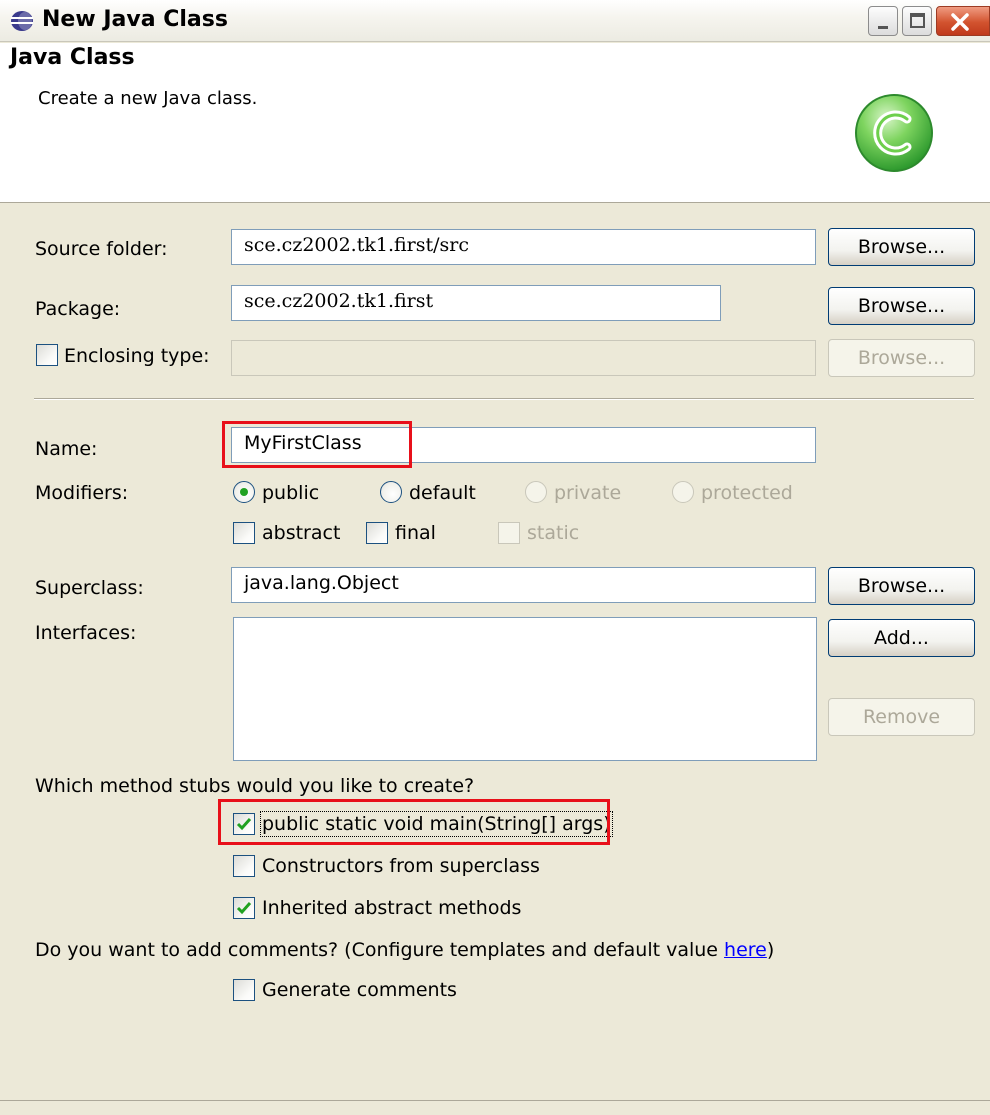 The image size is (990, 1115). Describe the element at coordinates (359, 990) in the screenshot. I see `generate-comments-label: Generate comments` at that location.